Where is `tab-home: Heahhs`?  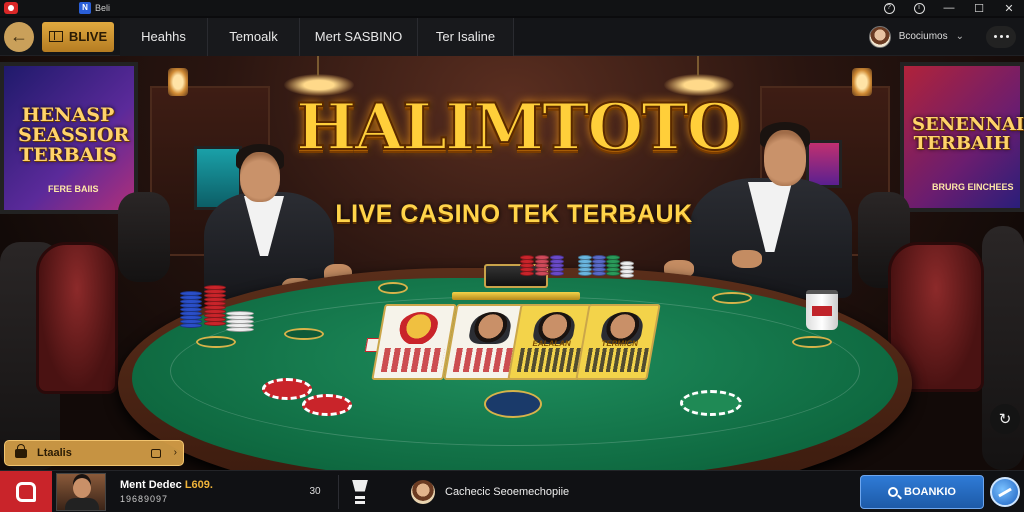
tab-home: Heahhs is located at coordinates (164, 36).